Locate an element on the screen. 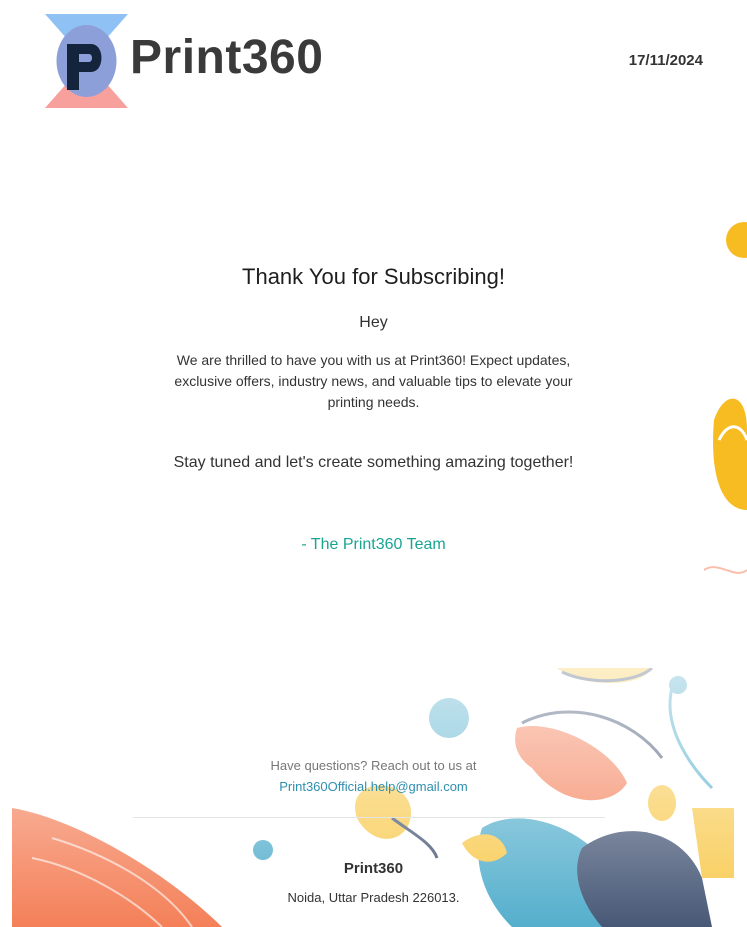  print360-logo-icon is located at coordinates (86, 61).